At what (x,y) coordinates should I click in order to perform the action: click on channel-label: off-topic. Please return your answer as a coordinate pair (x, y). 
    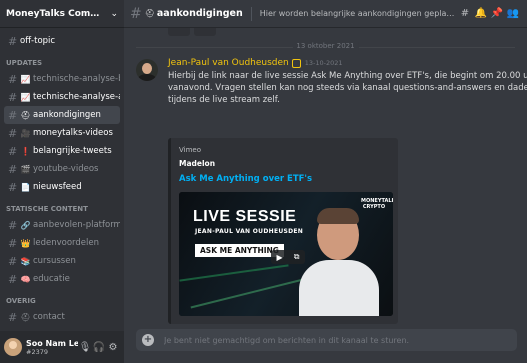
    Looking at the image, I should click on (38, 41).